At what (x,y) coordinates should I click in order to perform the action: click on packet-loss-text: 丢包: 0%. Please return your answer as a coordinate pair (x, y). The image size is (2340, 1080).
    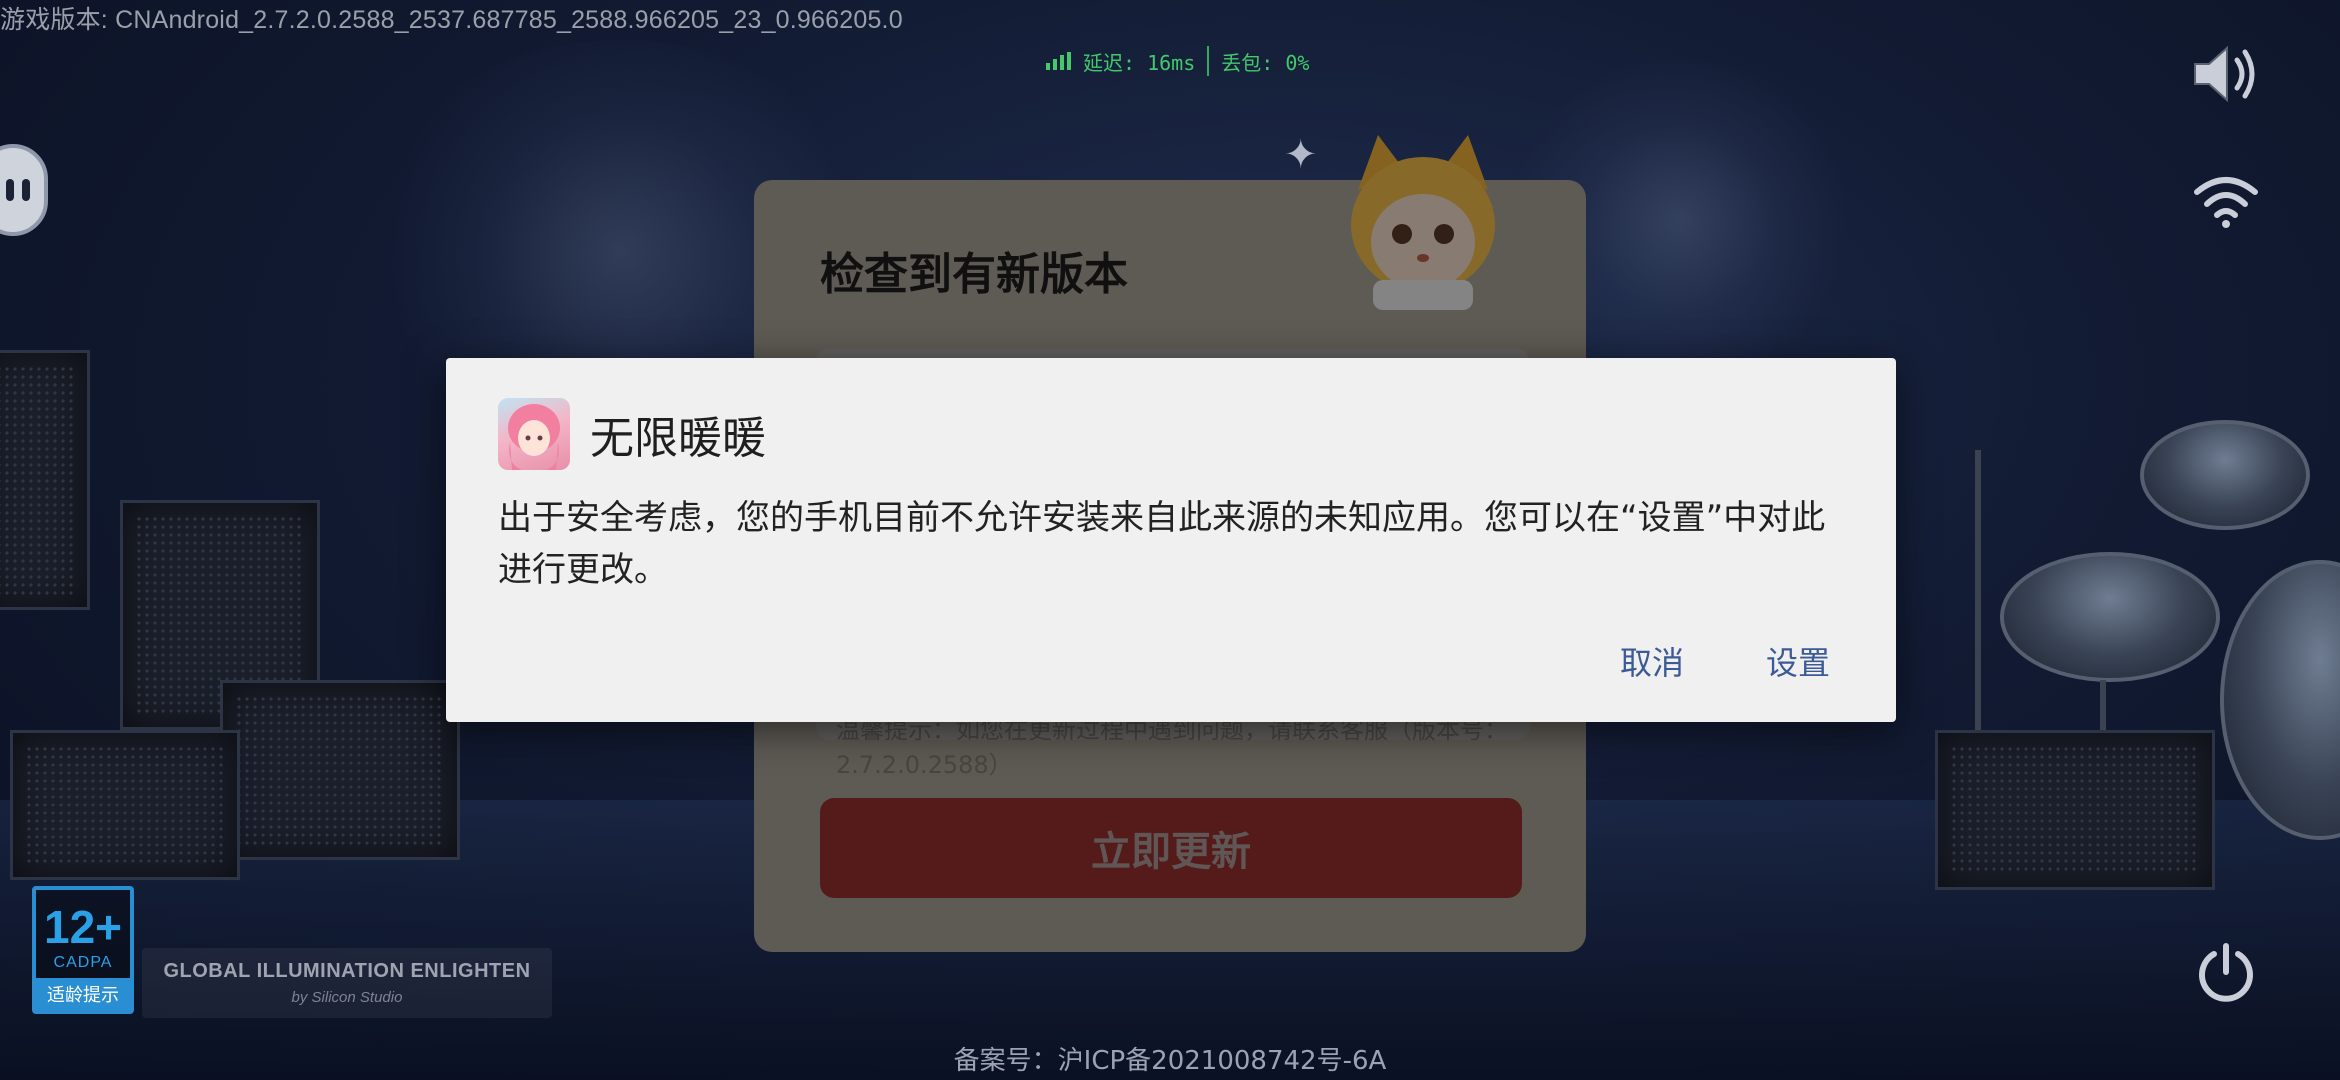
    Looking at the image, I should click on (1265, 62).